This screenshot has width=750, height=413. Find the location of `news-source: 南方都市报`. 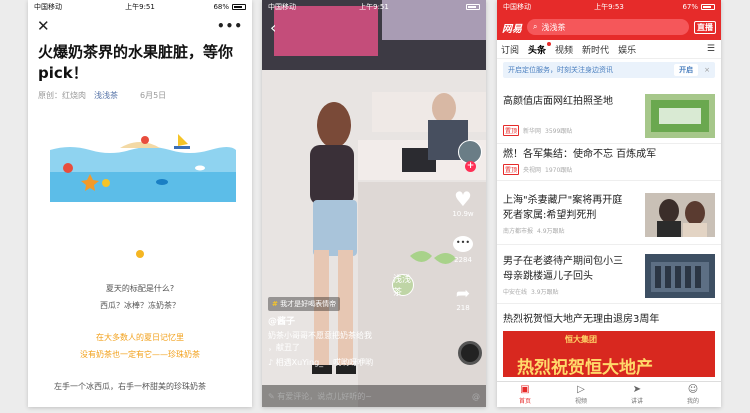

news-source: 南方都市报 is located at coordinates (518, 231).